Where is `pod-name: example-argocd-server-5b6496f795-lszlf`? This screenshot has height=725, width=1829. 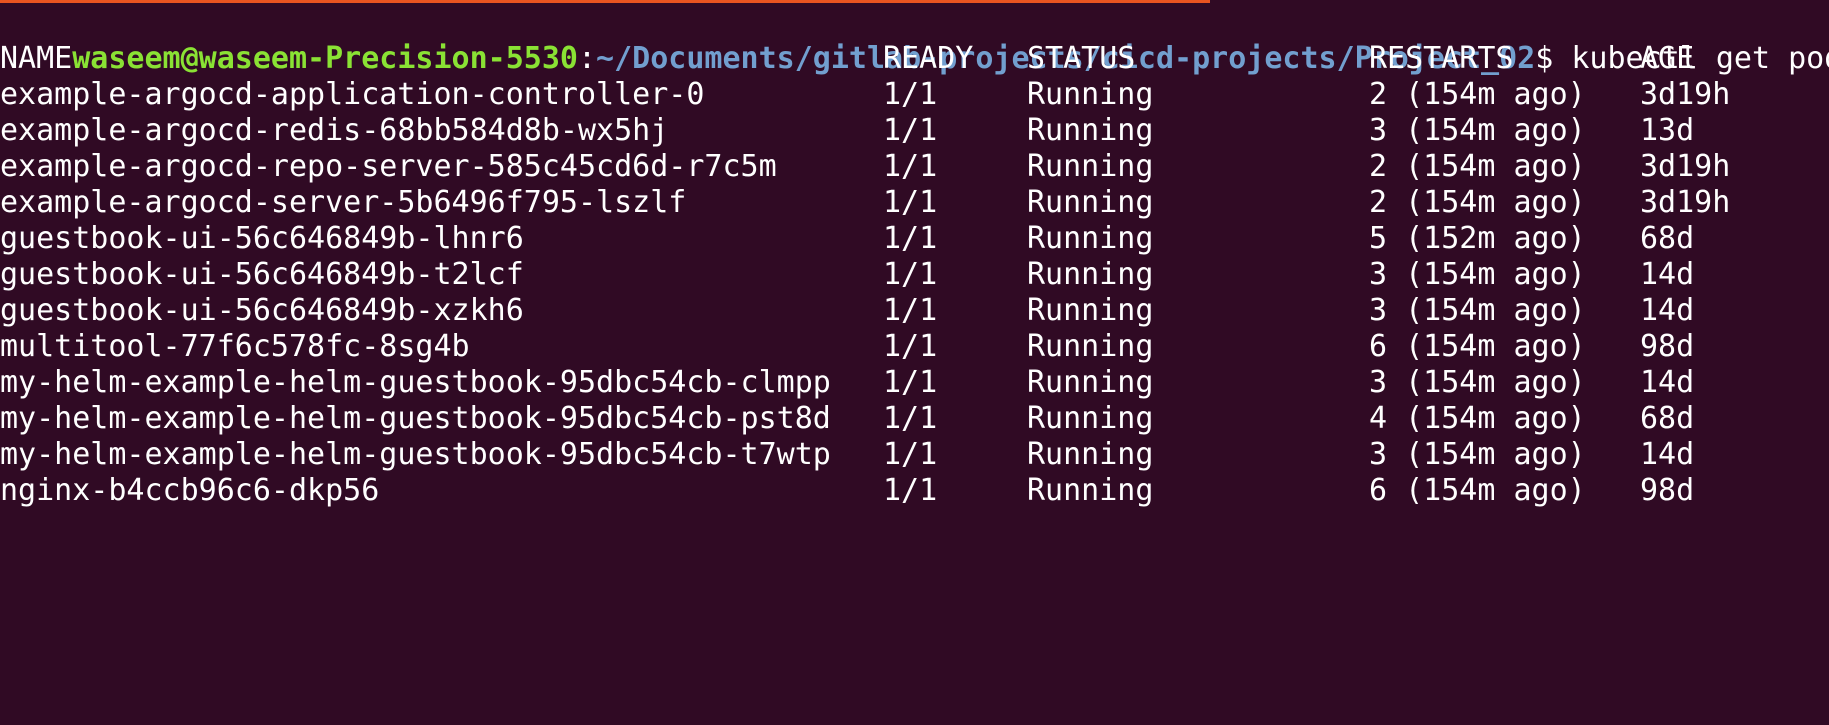
pod-name: example-argocd-server-5b6496f795-lszlf is located at coordinates (343, 202).